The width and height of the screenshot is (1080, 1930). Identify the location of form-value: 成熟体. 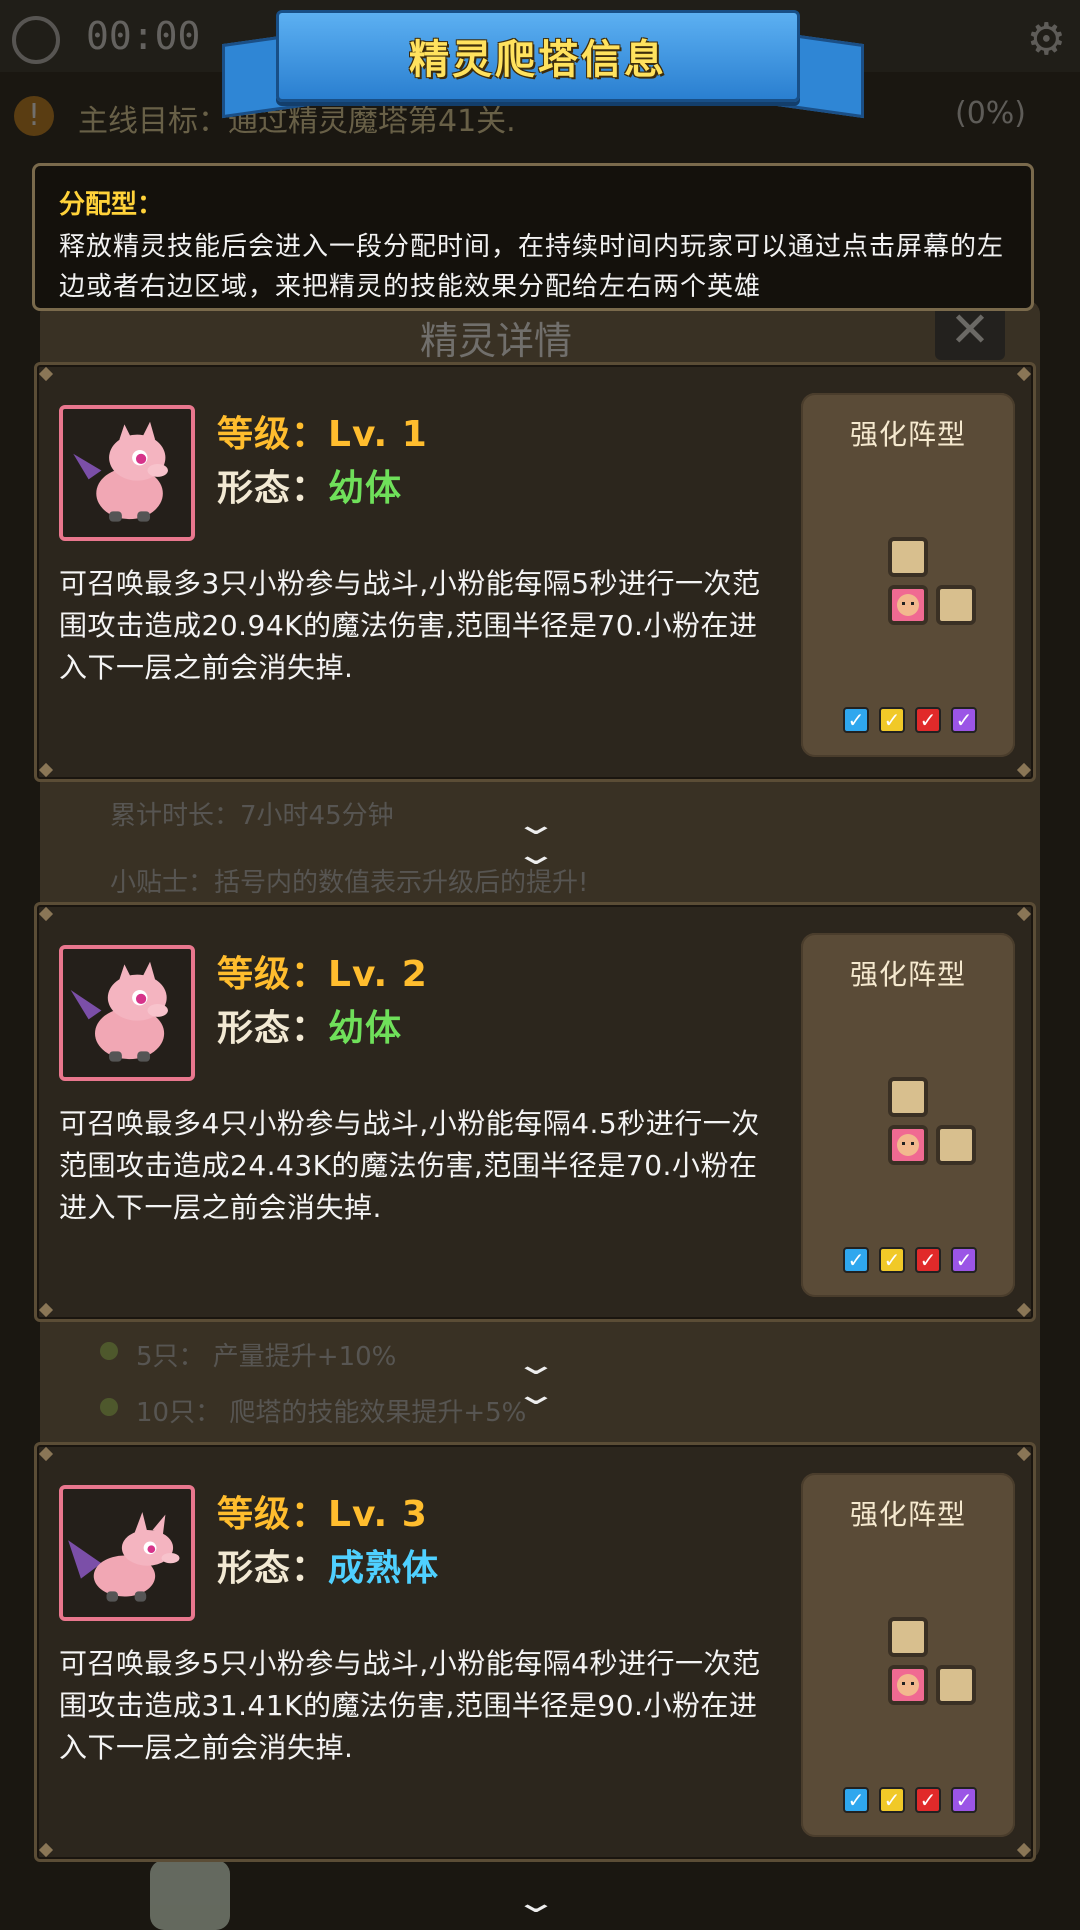
(384, 1568).